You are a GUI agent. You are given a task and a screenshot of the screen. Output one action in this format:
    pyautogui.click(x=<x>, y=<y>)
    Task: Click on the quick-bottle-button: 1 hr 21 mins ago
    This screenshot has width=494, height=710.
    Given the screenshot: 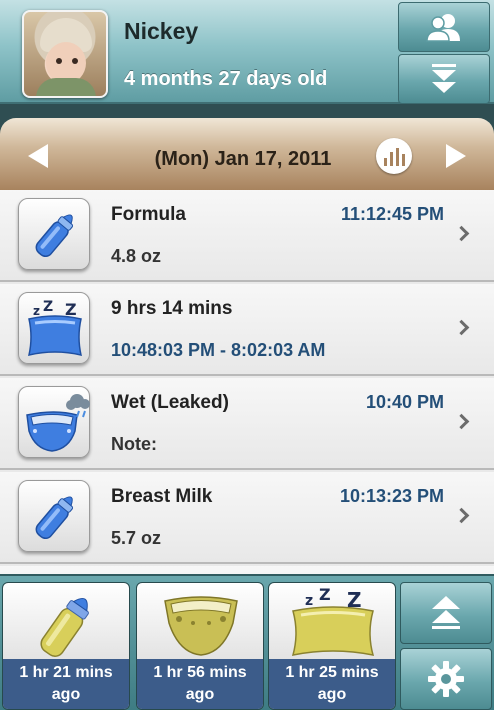 What is the action you would take?
    pyautogui.click(x=66, y=646)
    